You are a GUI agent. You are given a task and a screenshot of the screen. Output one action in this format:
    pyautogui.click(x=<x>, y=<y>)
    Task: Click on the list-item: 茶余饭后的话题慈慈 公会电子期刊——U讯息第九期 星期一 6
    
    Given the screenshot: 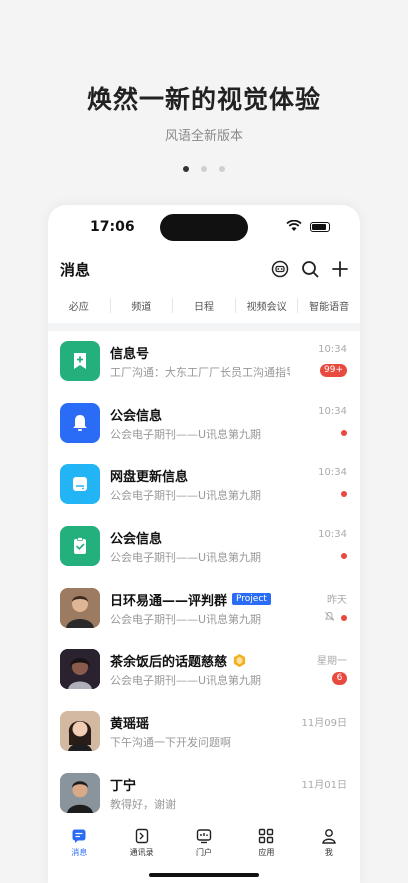 What is the action you would take?
    pyautogui.click(x=204, y=670)
    